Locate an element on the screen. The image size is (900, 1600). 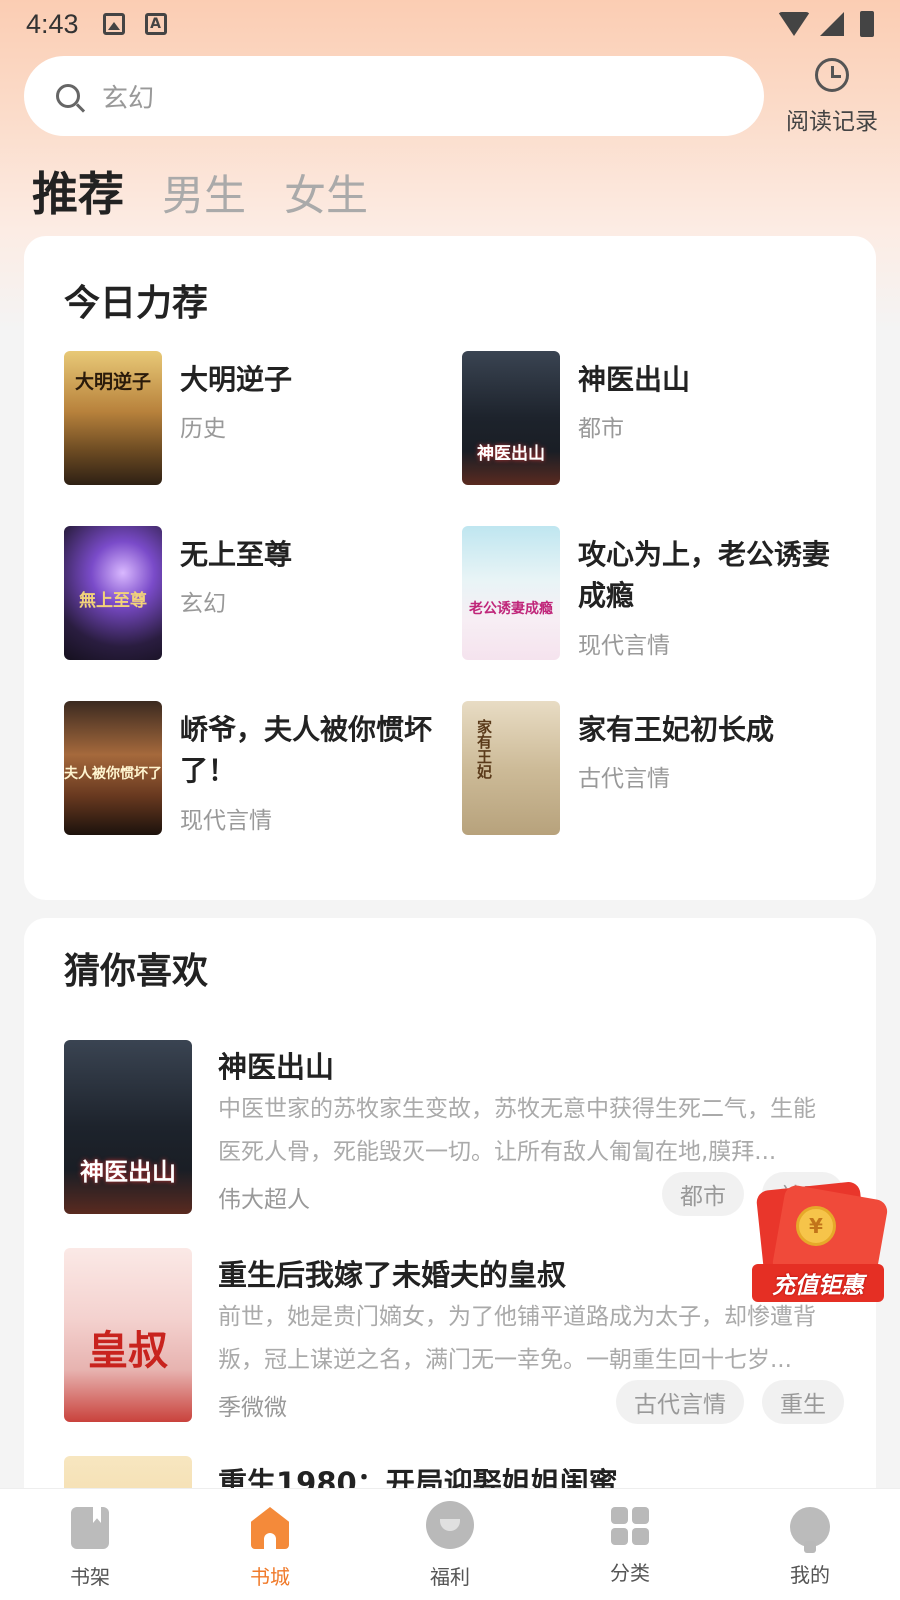
nav-bookstore: 书城 is located at coordinates (270, 1544).